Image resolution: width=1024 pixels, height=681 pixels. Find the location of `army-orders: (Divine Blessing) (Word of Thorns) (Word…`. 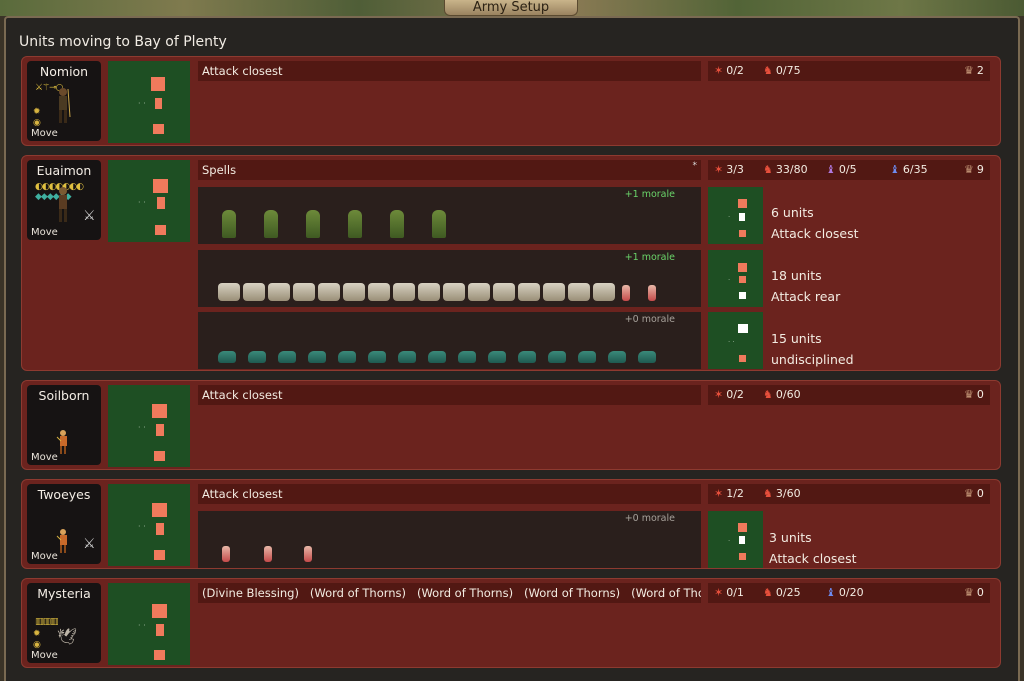

army-orders: (Divine Blessing) (Word of Thorns) (Word… is located at coordinates (449, 593).